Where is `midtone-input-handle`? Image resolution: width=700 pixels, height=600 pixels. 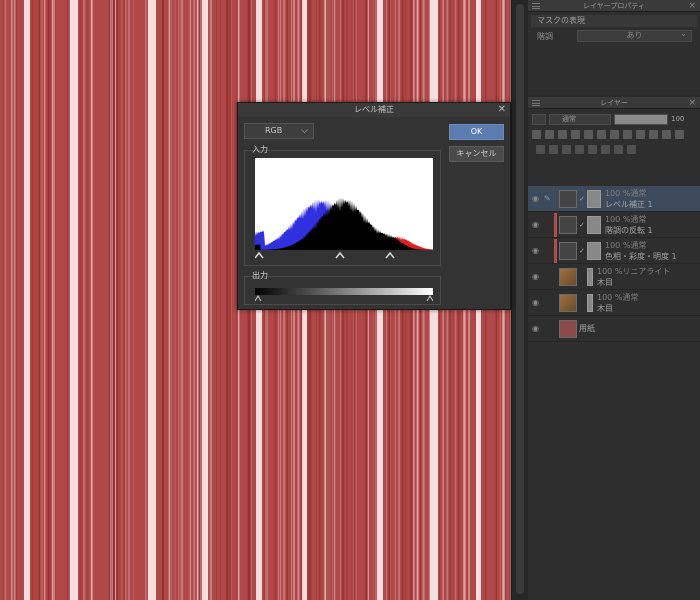 midtone-input-handle is located at coordinates (340, 255).